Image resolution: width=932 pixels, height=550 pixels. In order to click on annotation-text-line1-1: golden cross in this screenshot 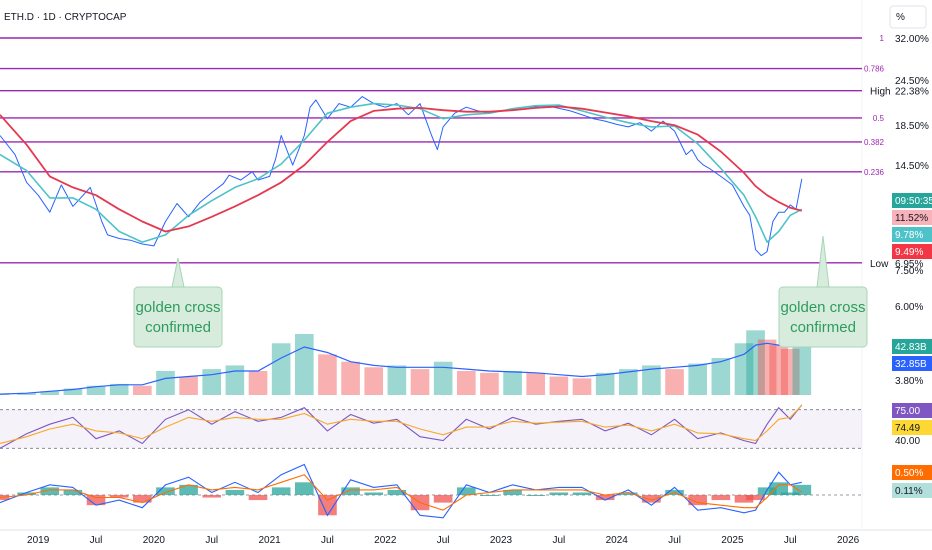, I will do `click(822, 307)`.